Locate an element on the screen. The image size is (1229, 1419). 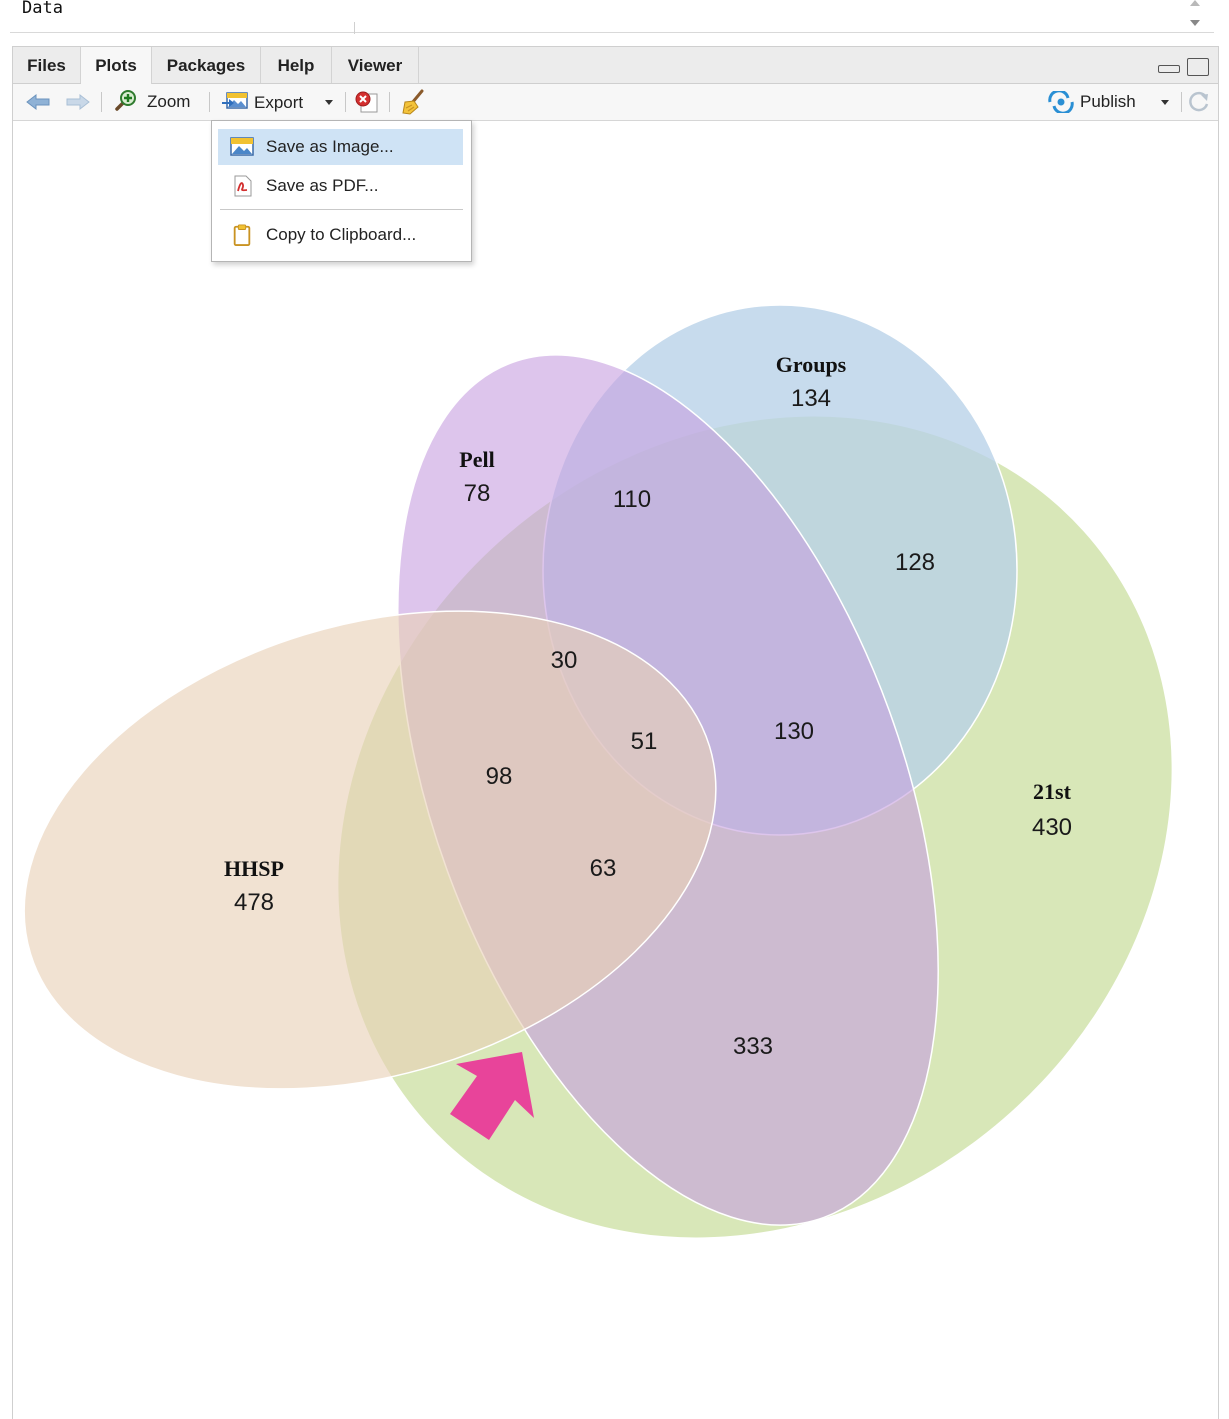
region-count: 30 is located at coordinates (564, 660).